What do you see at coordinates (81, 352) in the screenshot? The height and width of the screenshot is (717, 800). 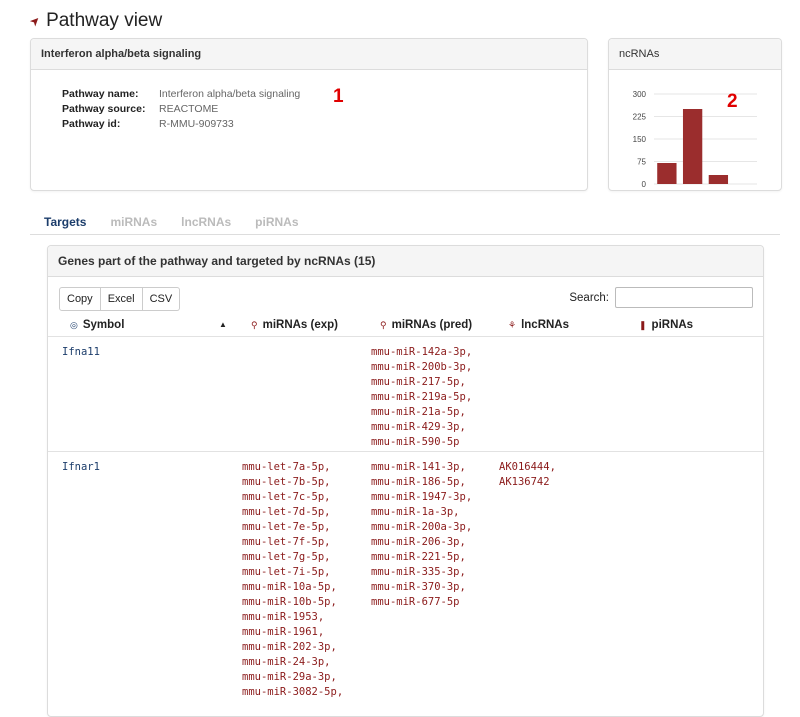 I see `gene-symbol-link: Ifna11` at bounding box center [81, 352].